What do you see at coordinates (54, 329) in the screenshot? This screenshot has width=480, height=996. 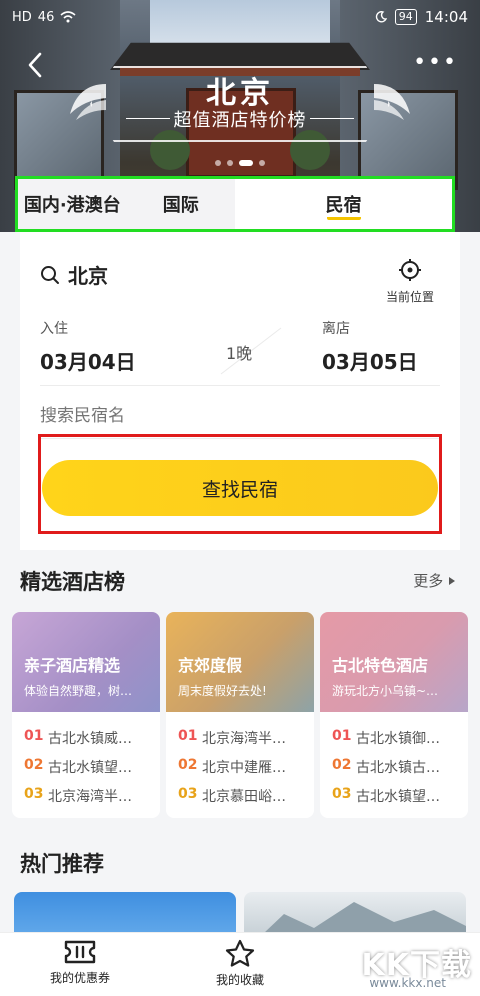 I see `checkin-label: 入住` at bounding box center [54, 329].